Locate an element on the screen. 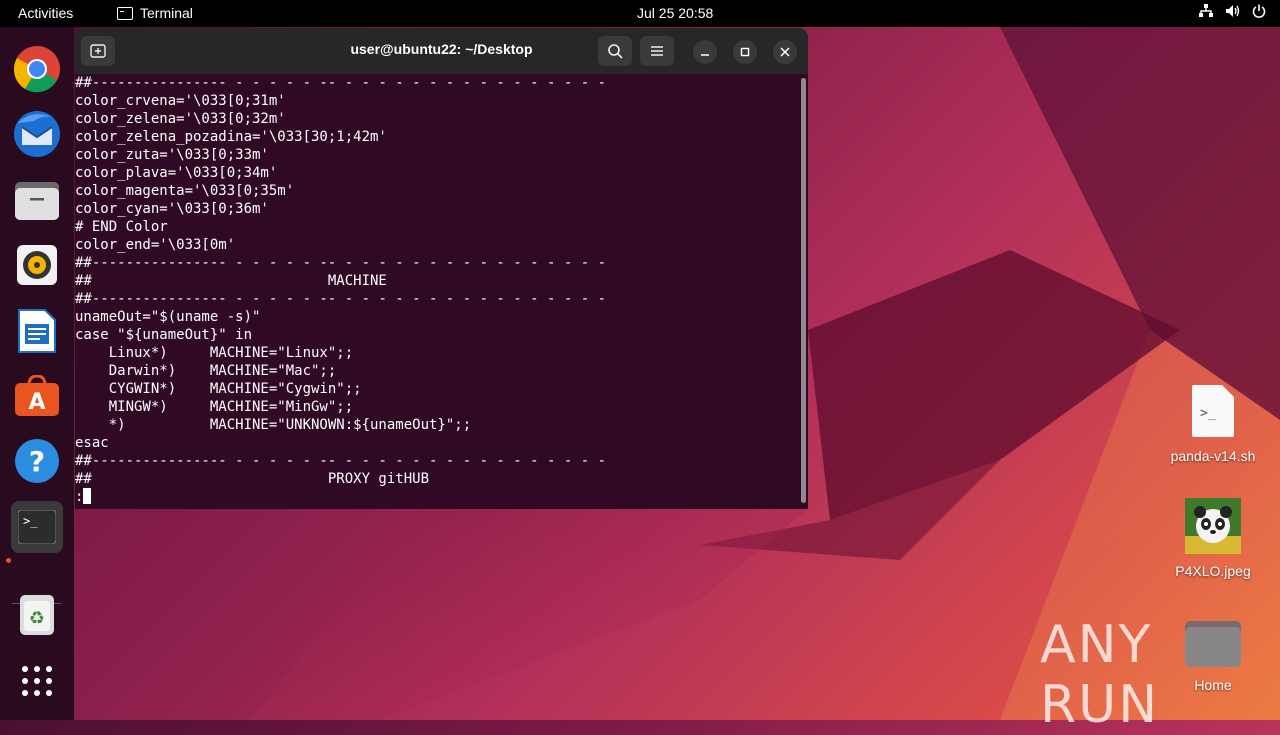 Image resolution: width=1280 pixels, height=735 pixels. maximize-icon is located at coordinates (745, 52).